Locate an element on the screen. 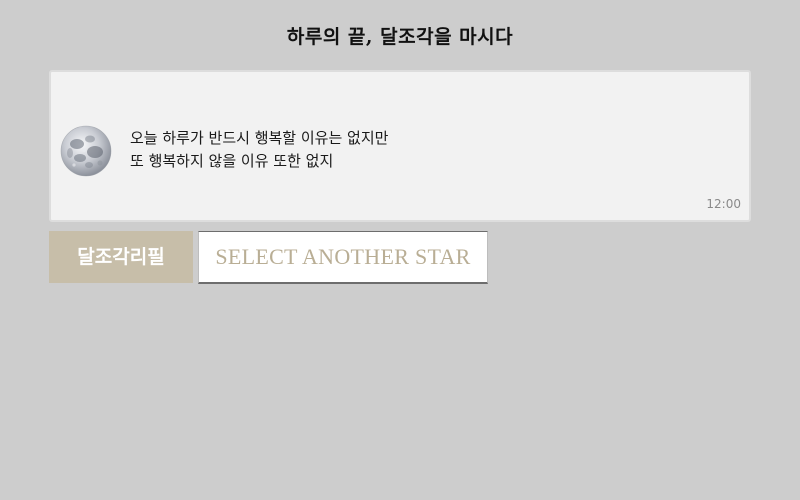 The width and height of the screenshot is (800, 500). message-timestamp: 12:00 is located at coordinates (723, 204).